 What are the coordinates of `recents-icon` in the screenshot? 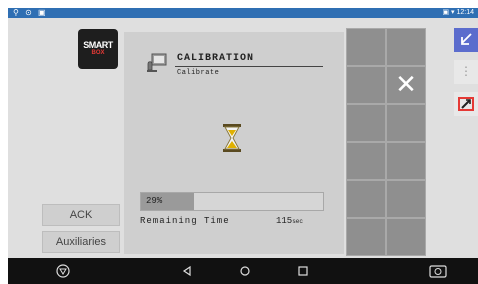 It's located at (303, 271).